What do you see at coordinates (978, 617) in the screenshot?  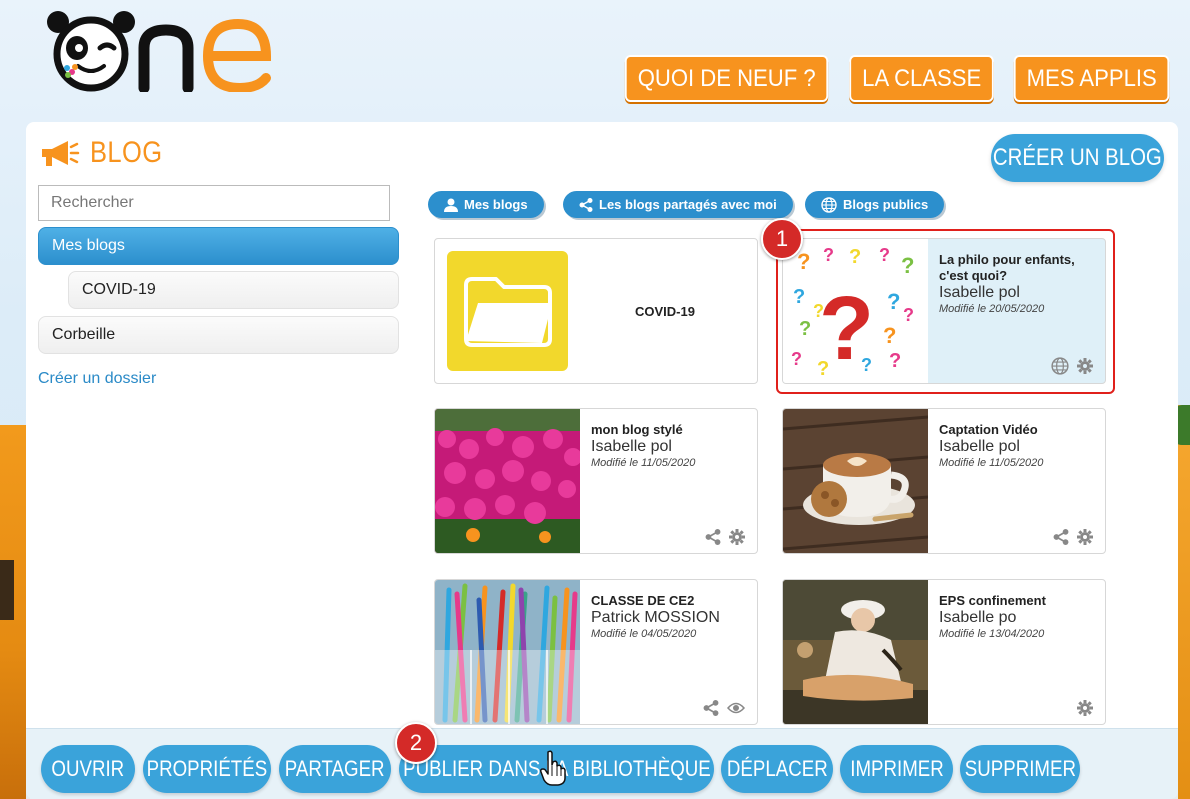 I see `blog-author: Isabelle po` at bounding box center [978, 617].